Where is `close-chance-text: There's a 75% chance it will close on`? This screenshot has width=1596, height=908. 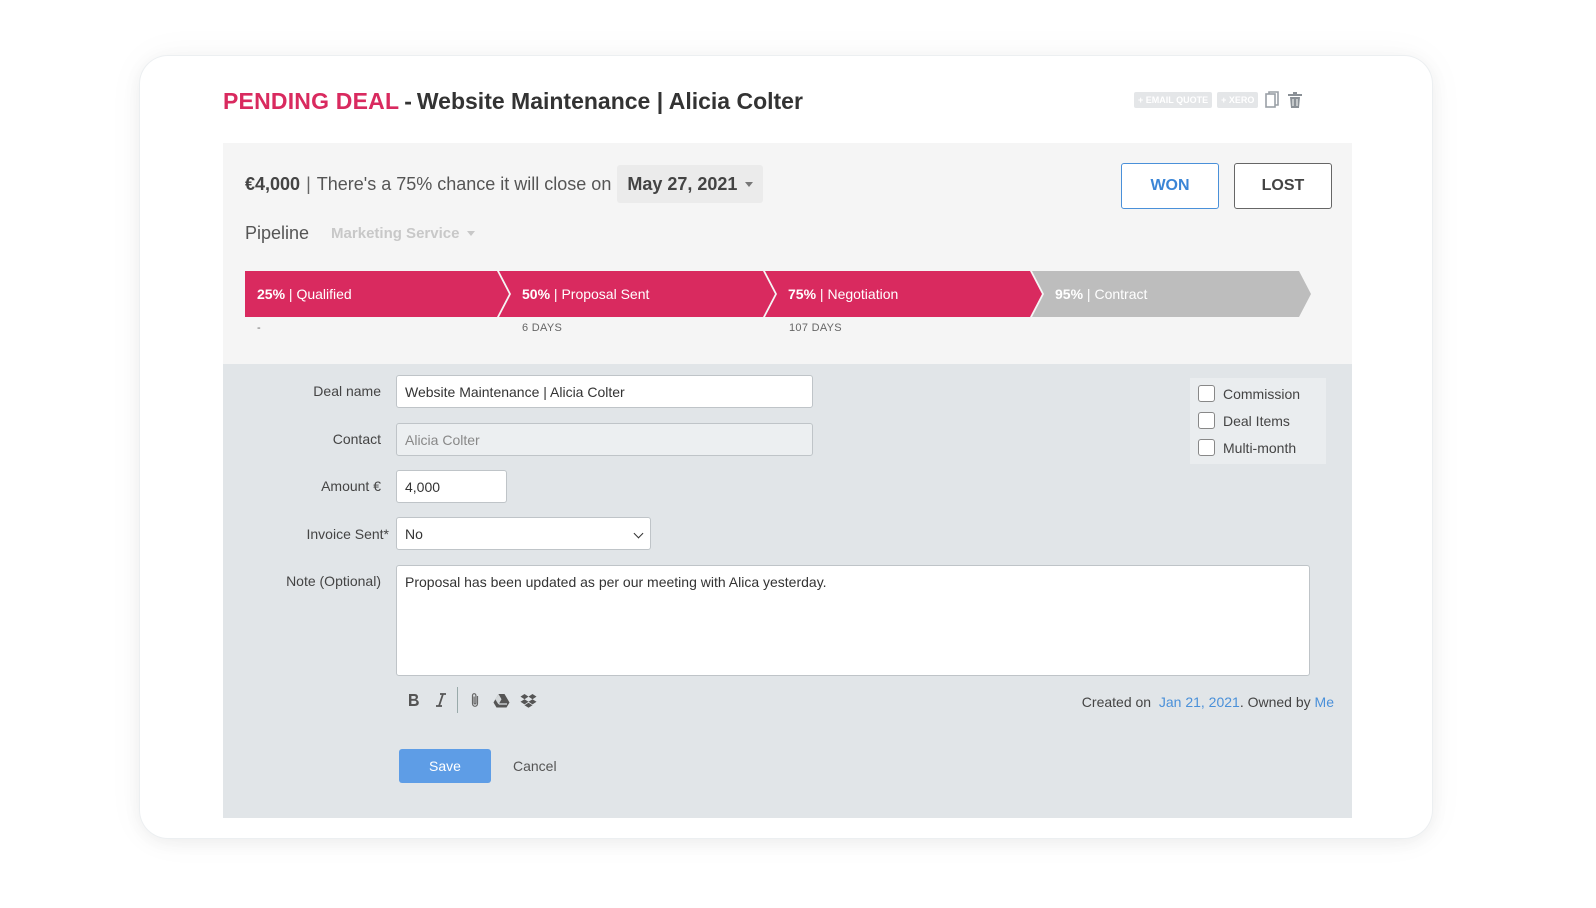
close-chance-text: There's a 75% chance it will close on is located at coordinates (464, 183).